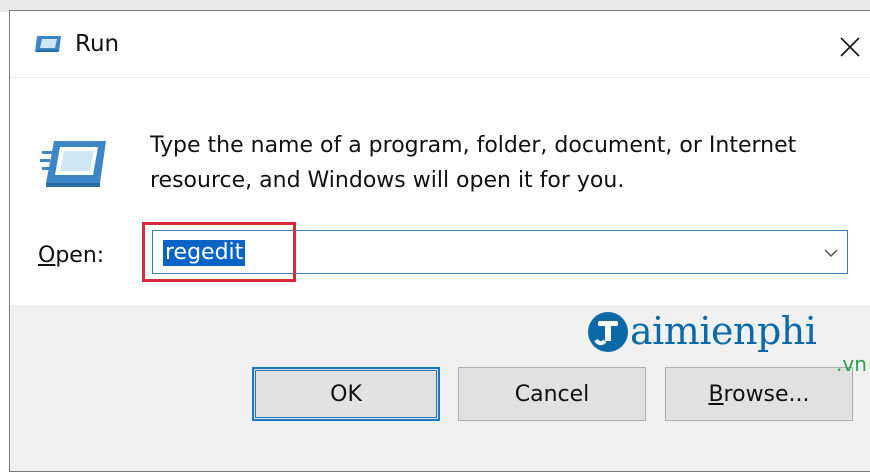 Image resolution: width=870 pixels, height=472 pixels. What do you see at coordinates (608, 332) in the screenshot?
I see `watermark-logo-icon` at bounding box center [608, 332].